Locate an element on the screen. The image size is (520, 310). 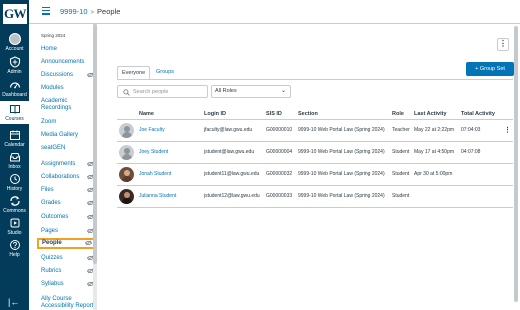
course-nav-item-rubrics: Rubrics is located at coordinates (67, 271).